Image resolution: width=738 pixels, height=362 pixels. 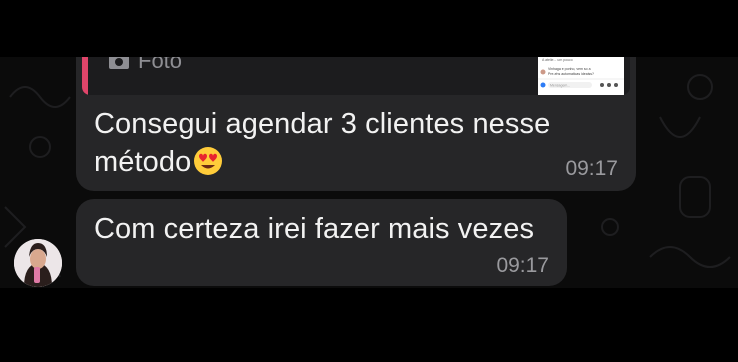 I want to click on sender-avatar, so click(x=38, y=263).